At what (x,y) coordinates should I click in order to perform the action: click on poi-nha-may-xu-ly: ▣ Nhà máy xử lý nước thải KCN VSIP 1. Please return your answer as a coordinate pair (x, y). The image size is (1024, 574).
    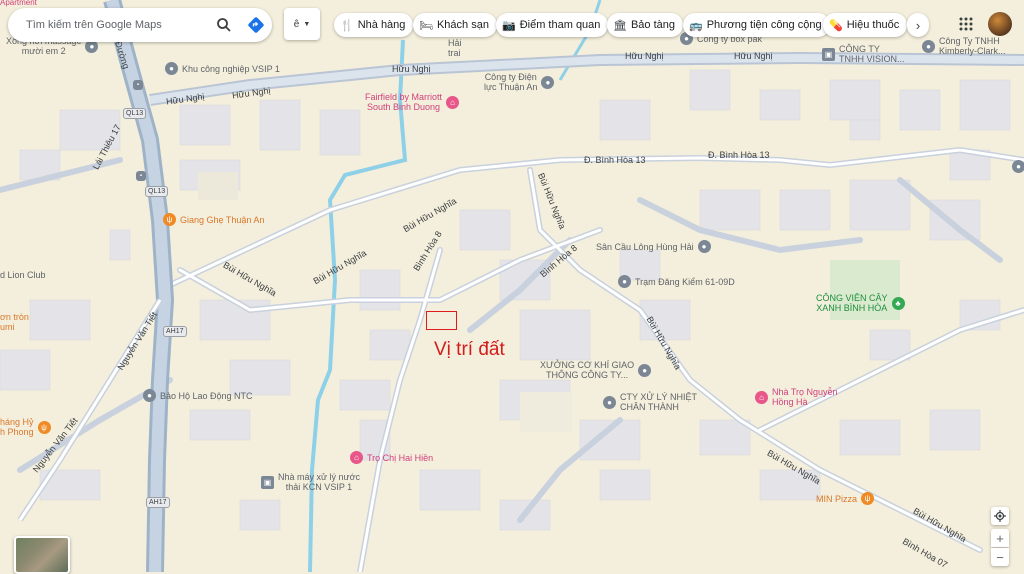
    Looking at the image, I should click on (310, 482).